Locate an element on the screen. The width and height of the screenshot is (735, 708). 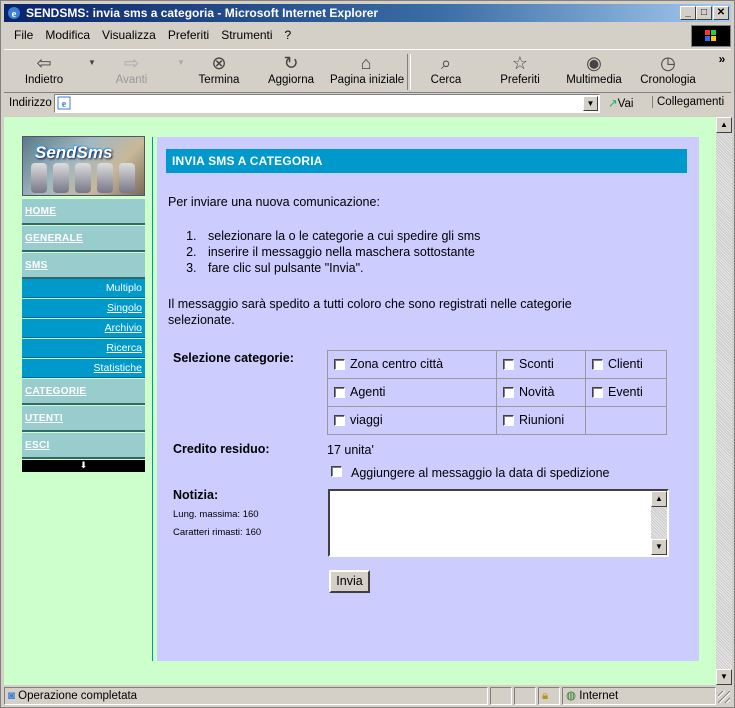
address-label: Indirizzo is located at coordinates (30, 103).